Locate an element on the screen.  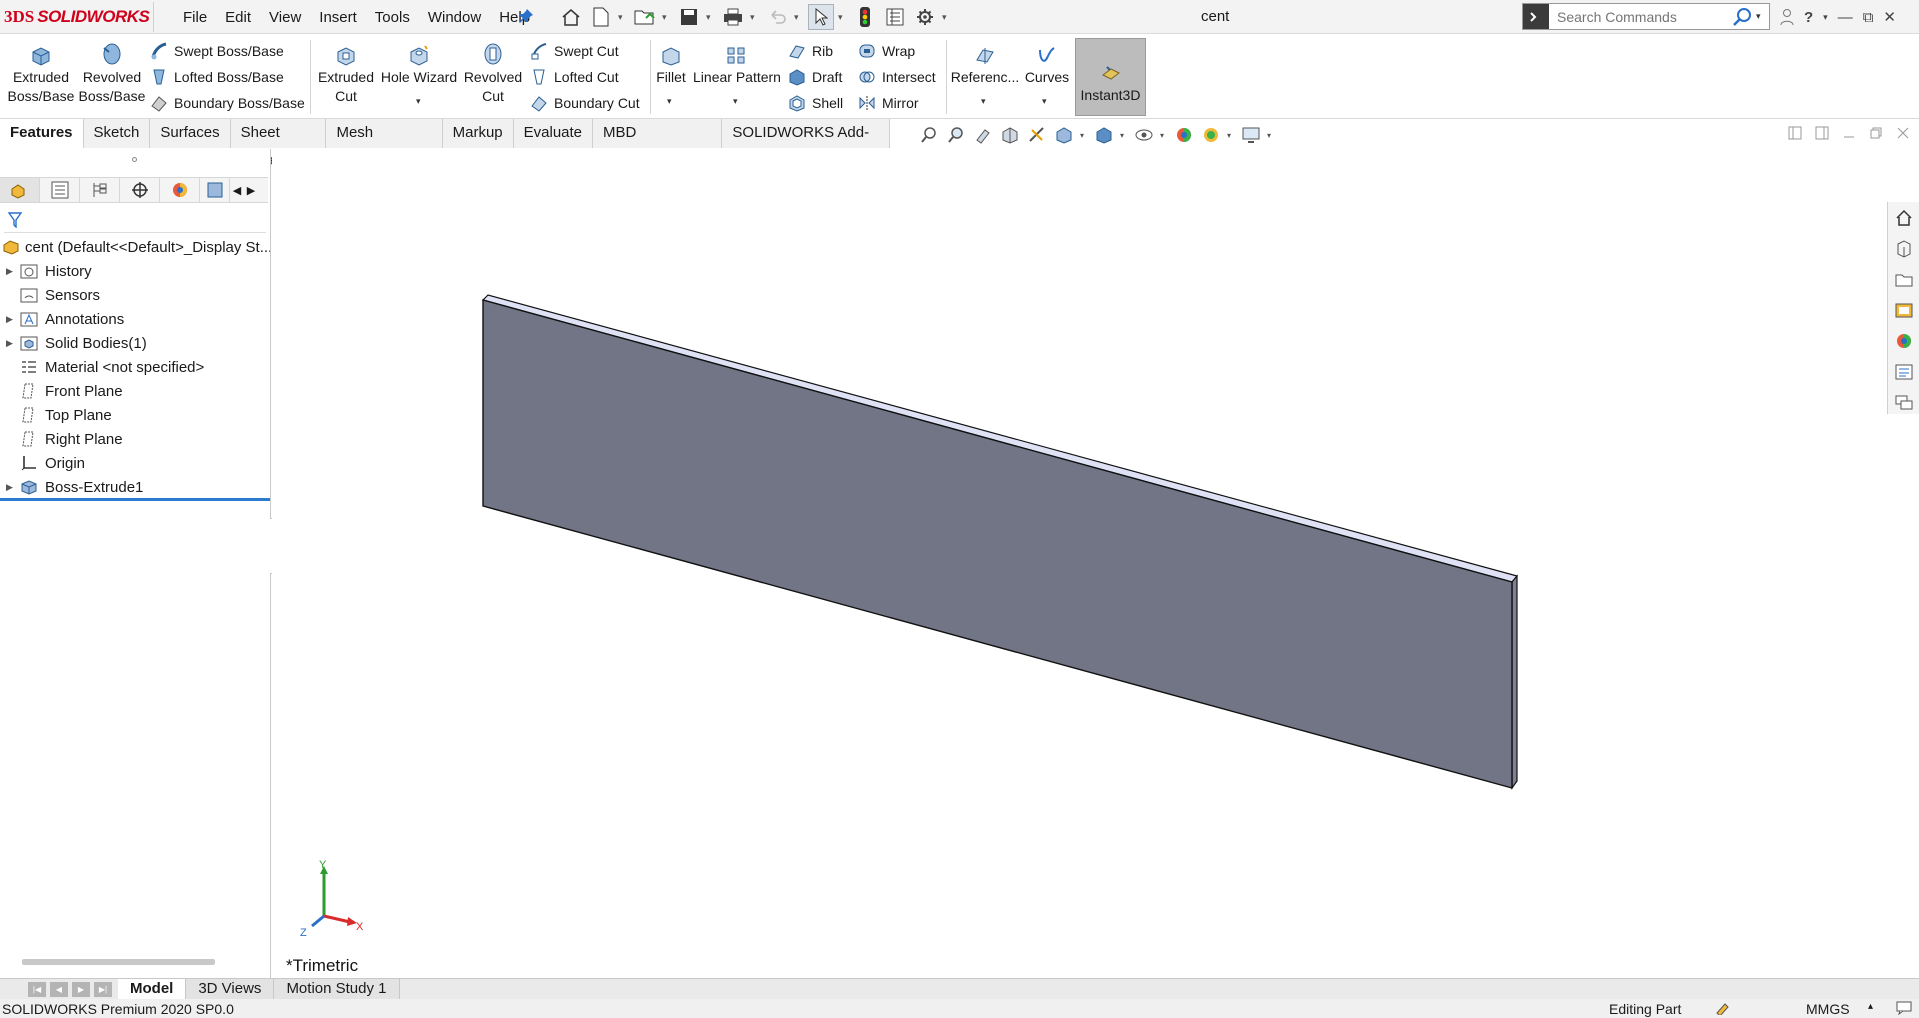
tab-mbd-dimensions: MBD Dimensions is located at coordinates (658, 144).